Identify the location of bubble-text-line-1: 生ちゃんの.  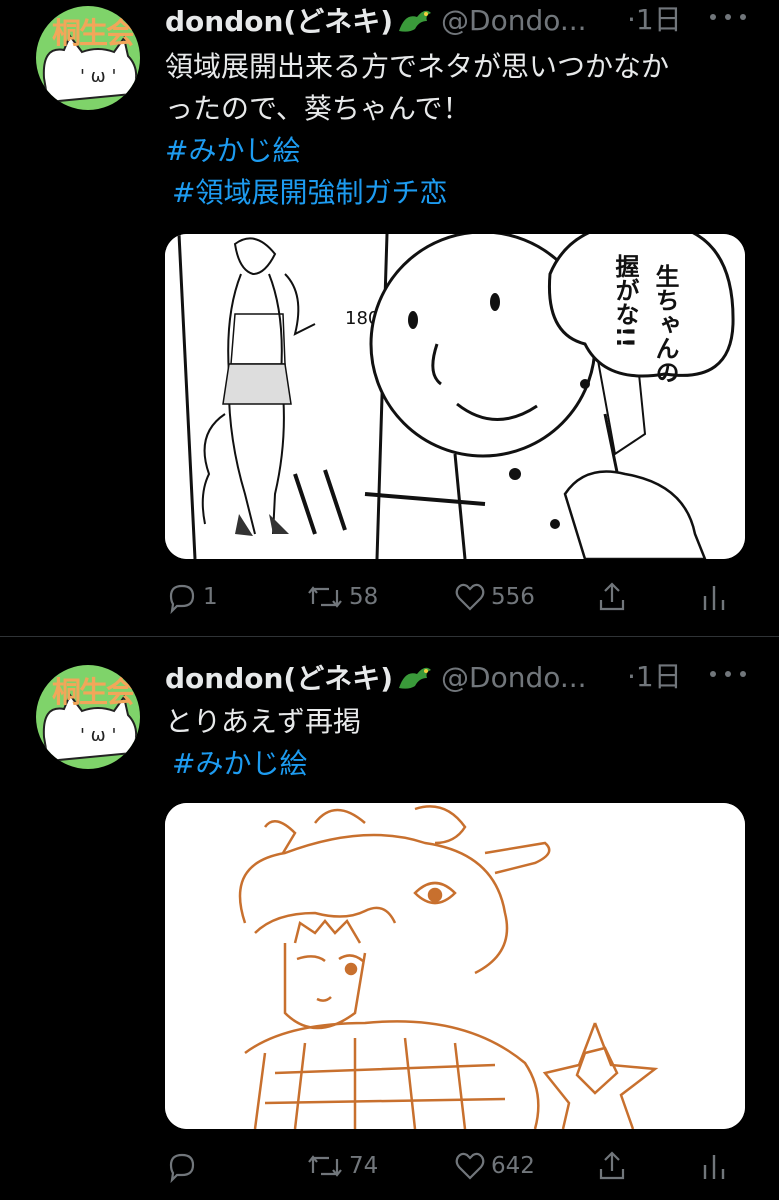
(665, 324).